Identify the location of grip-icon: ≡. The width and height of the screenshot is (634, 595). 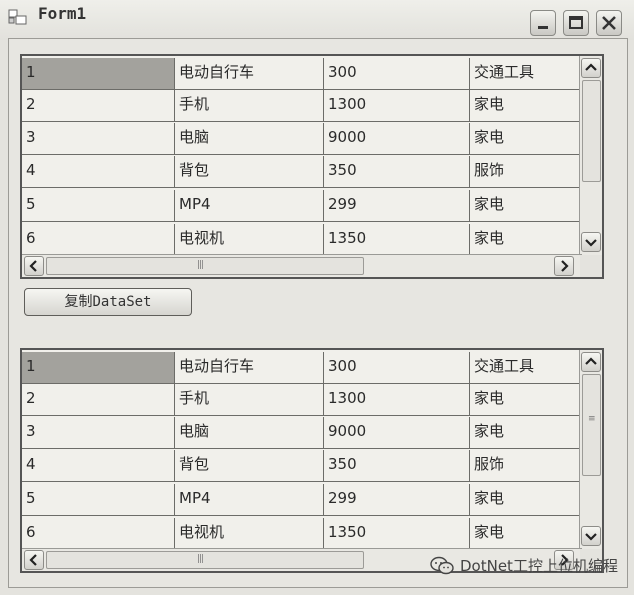
(591, 419).